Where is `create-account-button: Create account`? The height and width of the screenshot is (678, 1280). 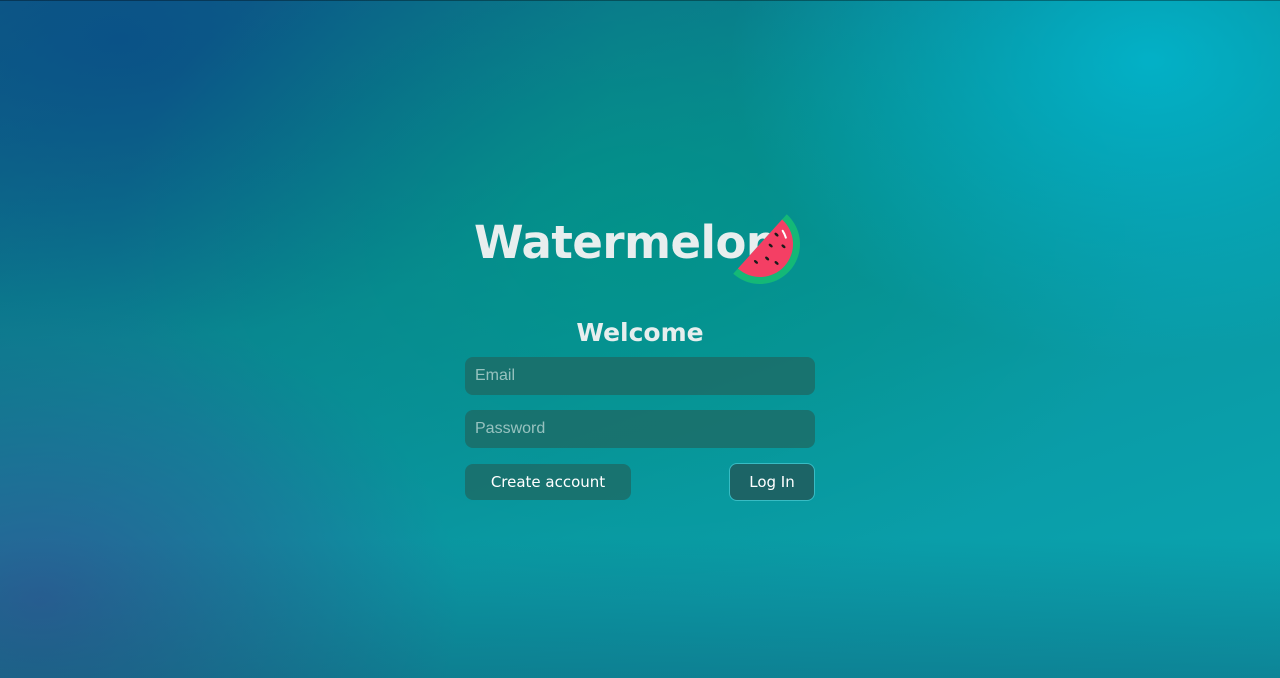
create-account-button: Create account is located at coordinates (548, 482).